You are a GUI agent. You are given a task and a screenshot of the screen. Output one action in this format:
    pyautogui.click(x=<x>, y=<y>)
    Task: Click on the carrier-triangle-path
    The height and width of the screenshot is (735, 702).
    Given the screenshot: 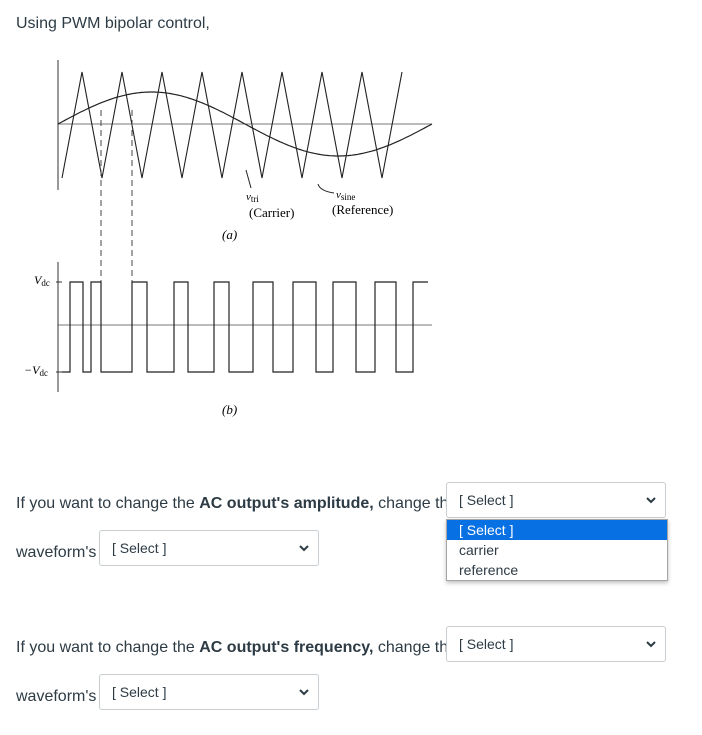 What is the action you would take?
    pyautogui.click(x=232, y=125)
    